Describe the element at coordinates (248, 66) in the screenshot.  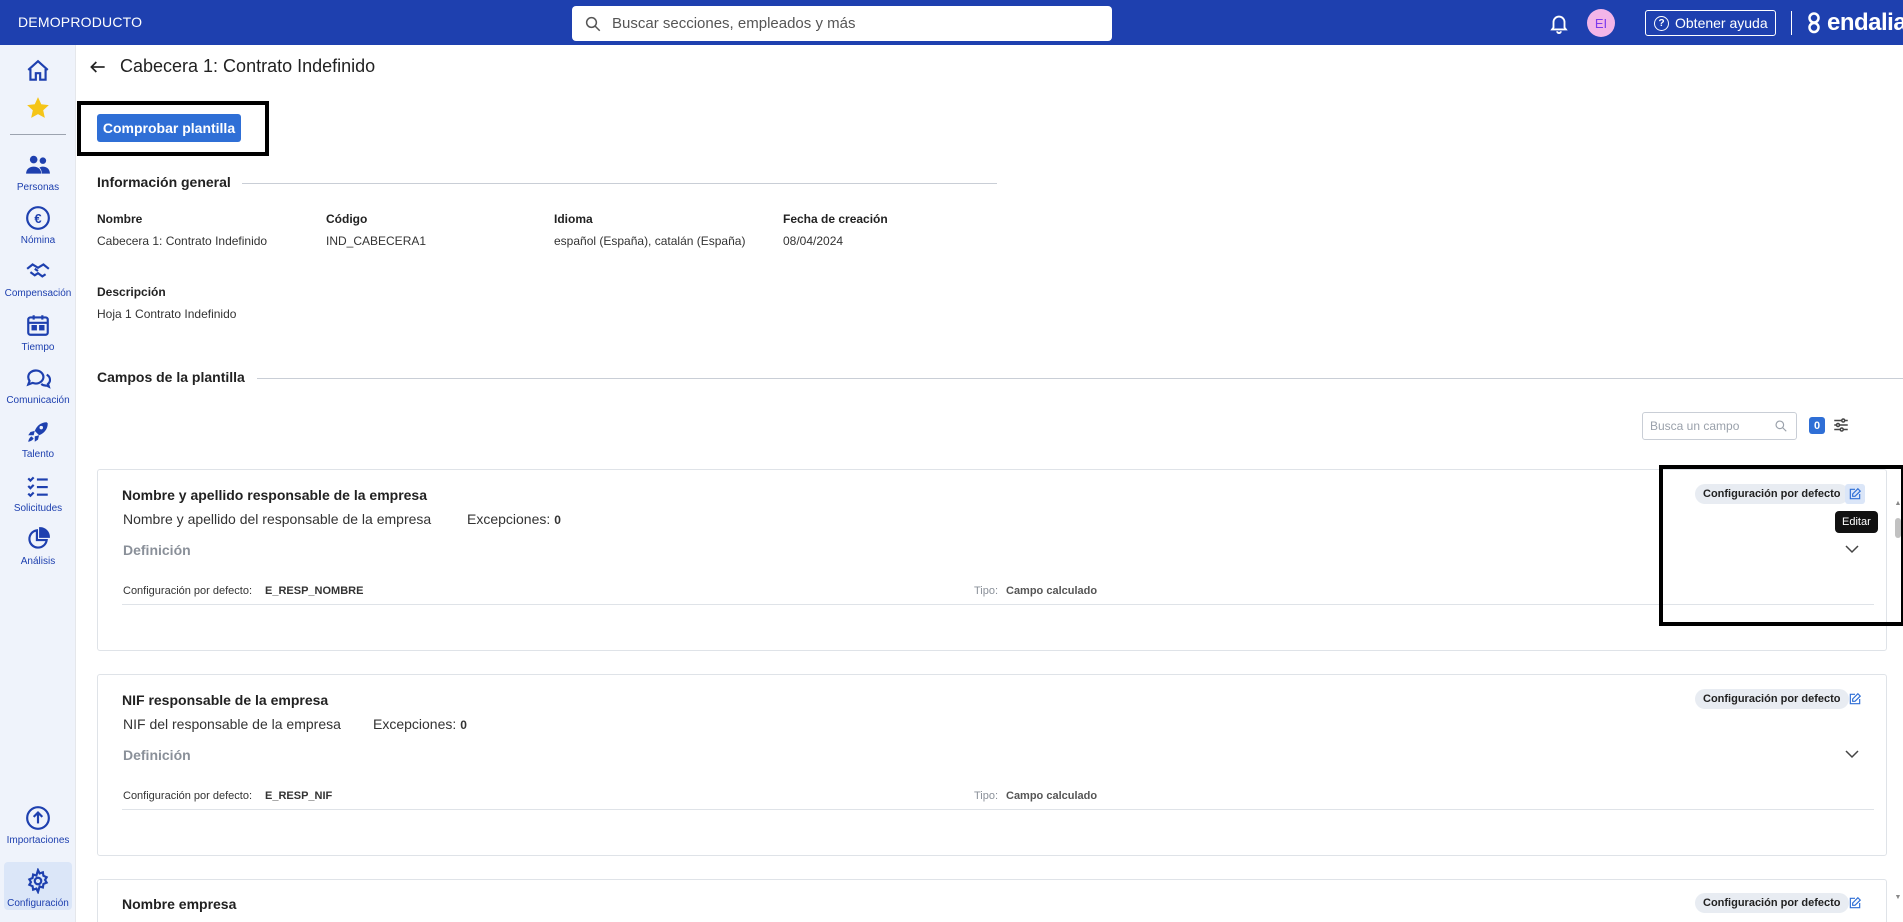
I see `page-title: Cabecera 1: Contrato Indefinido` at that location.